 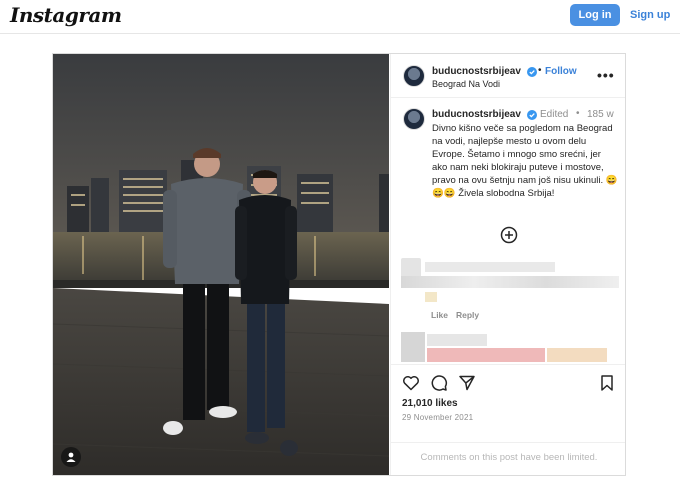 I want to click on edited-label: Edited, so click(x=554, y=114).